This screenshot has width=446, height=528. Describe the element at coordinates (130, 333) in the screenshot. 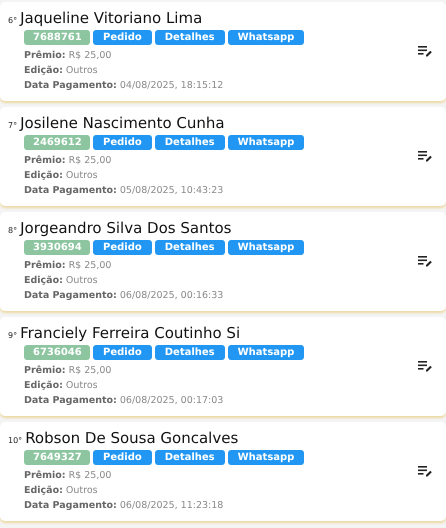

I see `person-name: Franciely Ferreira Coutinho Si` at that location.